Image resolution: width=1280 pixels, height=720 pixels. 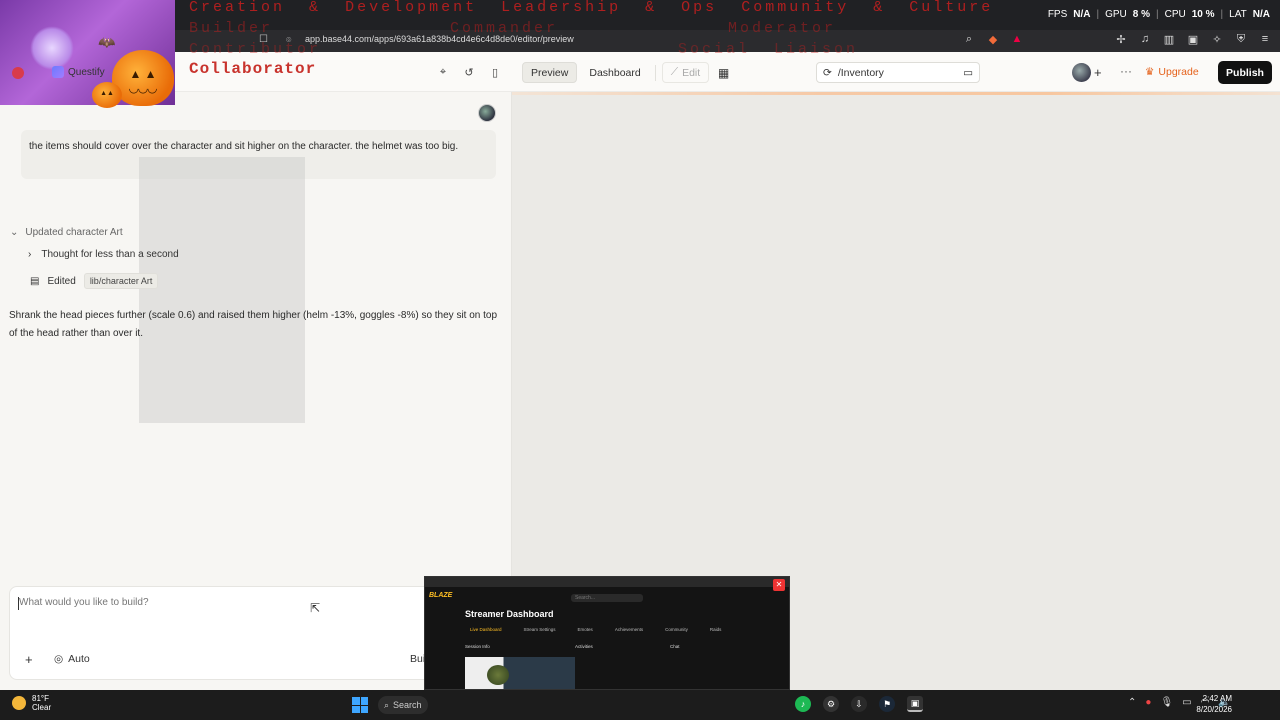 What do you see at coordinates (640, 705) in the screenshot?
I see `taskbar` at bounding box center [640, 705].